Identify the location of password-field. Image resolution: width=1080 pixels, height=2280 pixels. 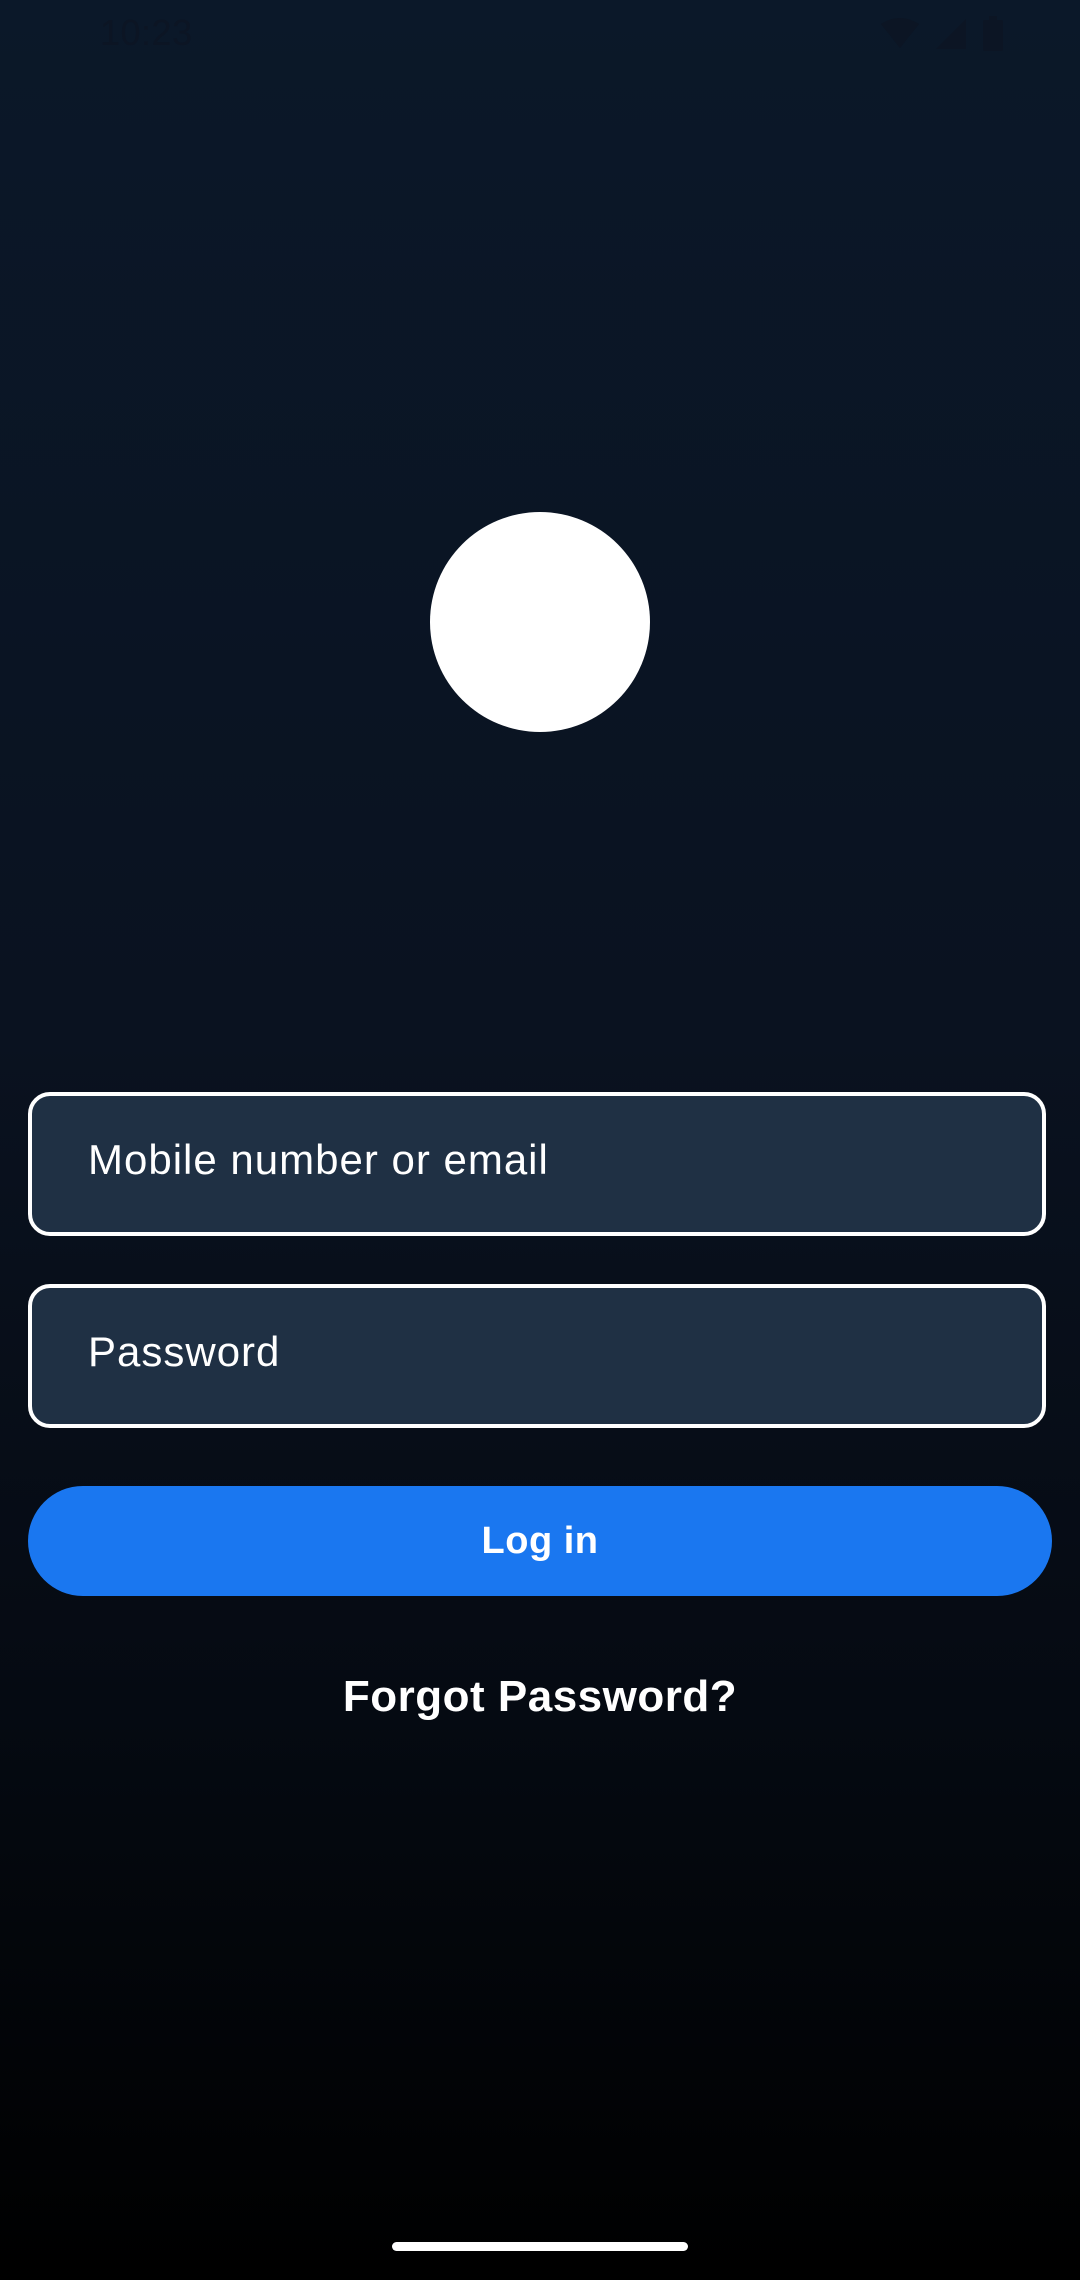
(537, 1356).